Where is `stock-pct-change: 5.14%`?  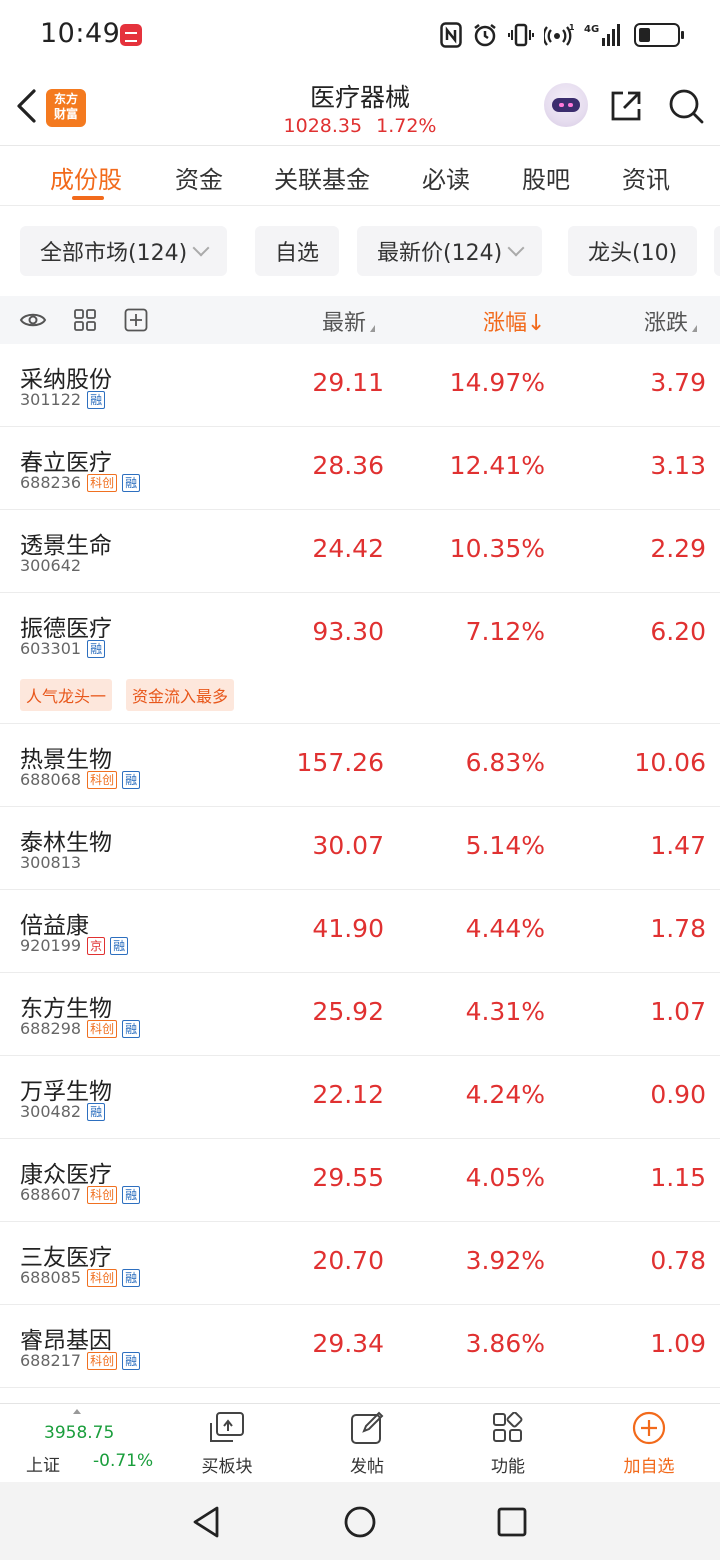 stock-pct-change: 5.14% is located at coordinates (505, 845).